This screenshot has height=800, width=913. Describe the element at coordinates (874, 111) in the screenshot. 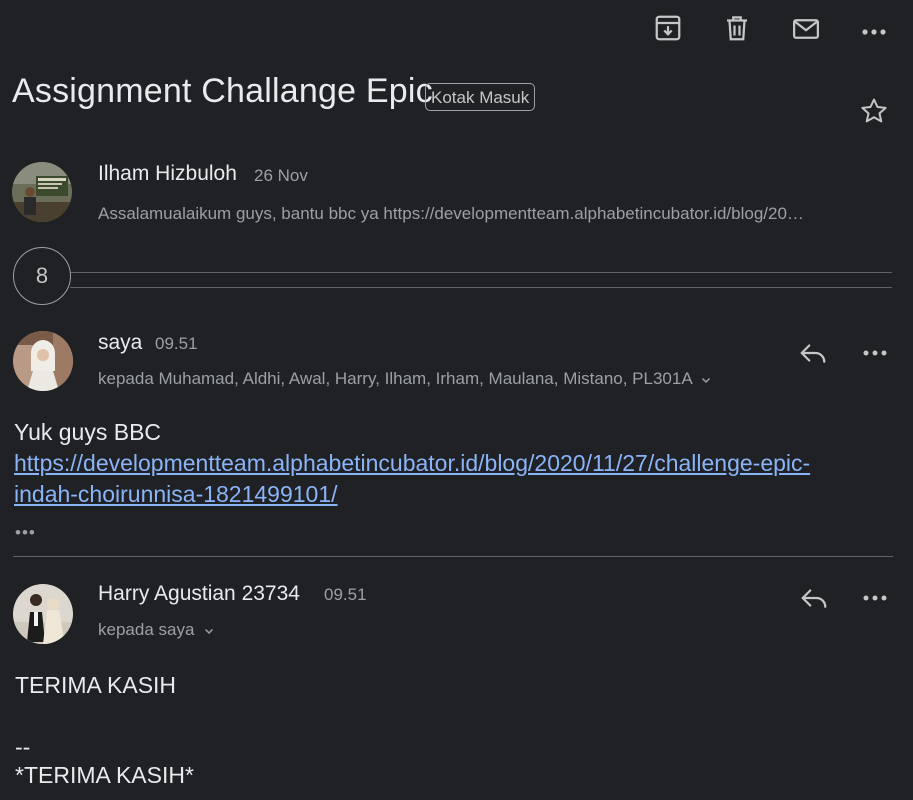

I see `star-icon` at that location.